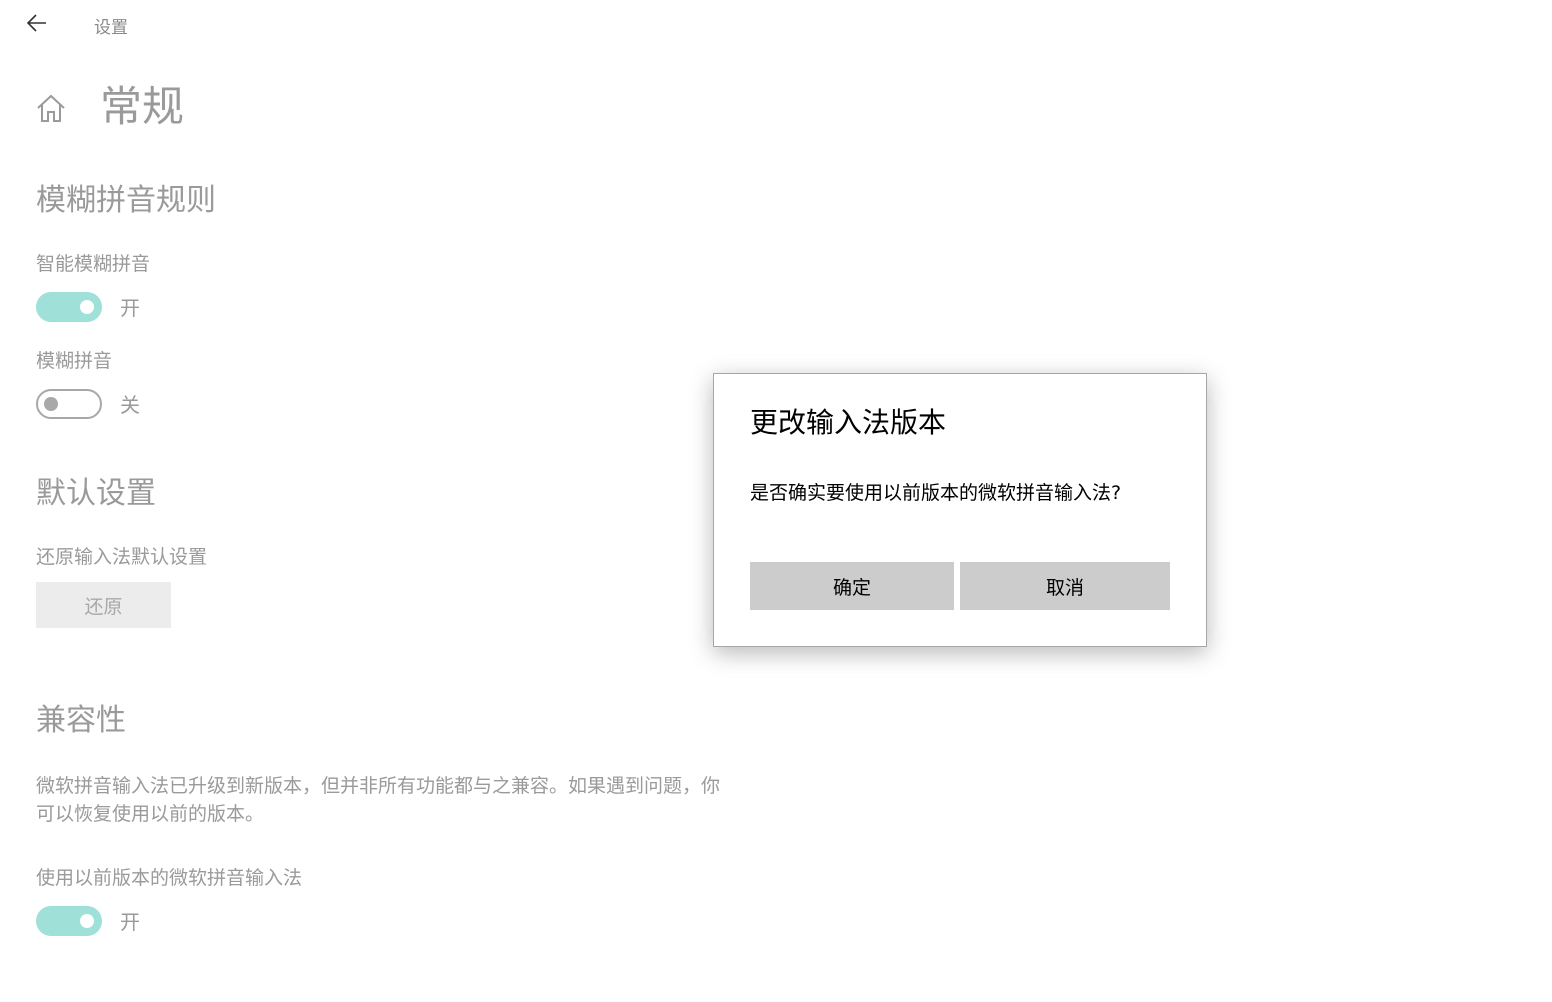 This screenshot has width=1552, height=1002. Describe the element at coordinates (93, 264) in the screenshot. I see `smart-fuzzy-label: 智能模糊拼音` at that location.